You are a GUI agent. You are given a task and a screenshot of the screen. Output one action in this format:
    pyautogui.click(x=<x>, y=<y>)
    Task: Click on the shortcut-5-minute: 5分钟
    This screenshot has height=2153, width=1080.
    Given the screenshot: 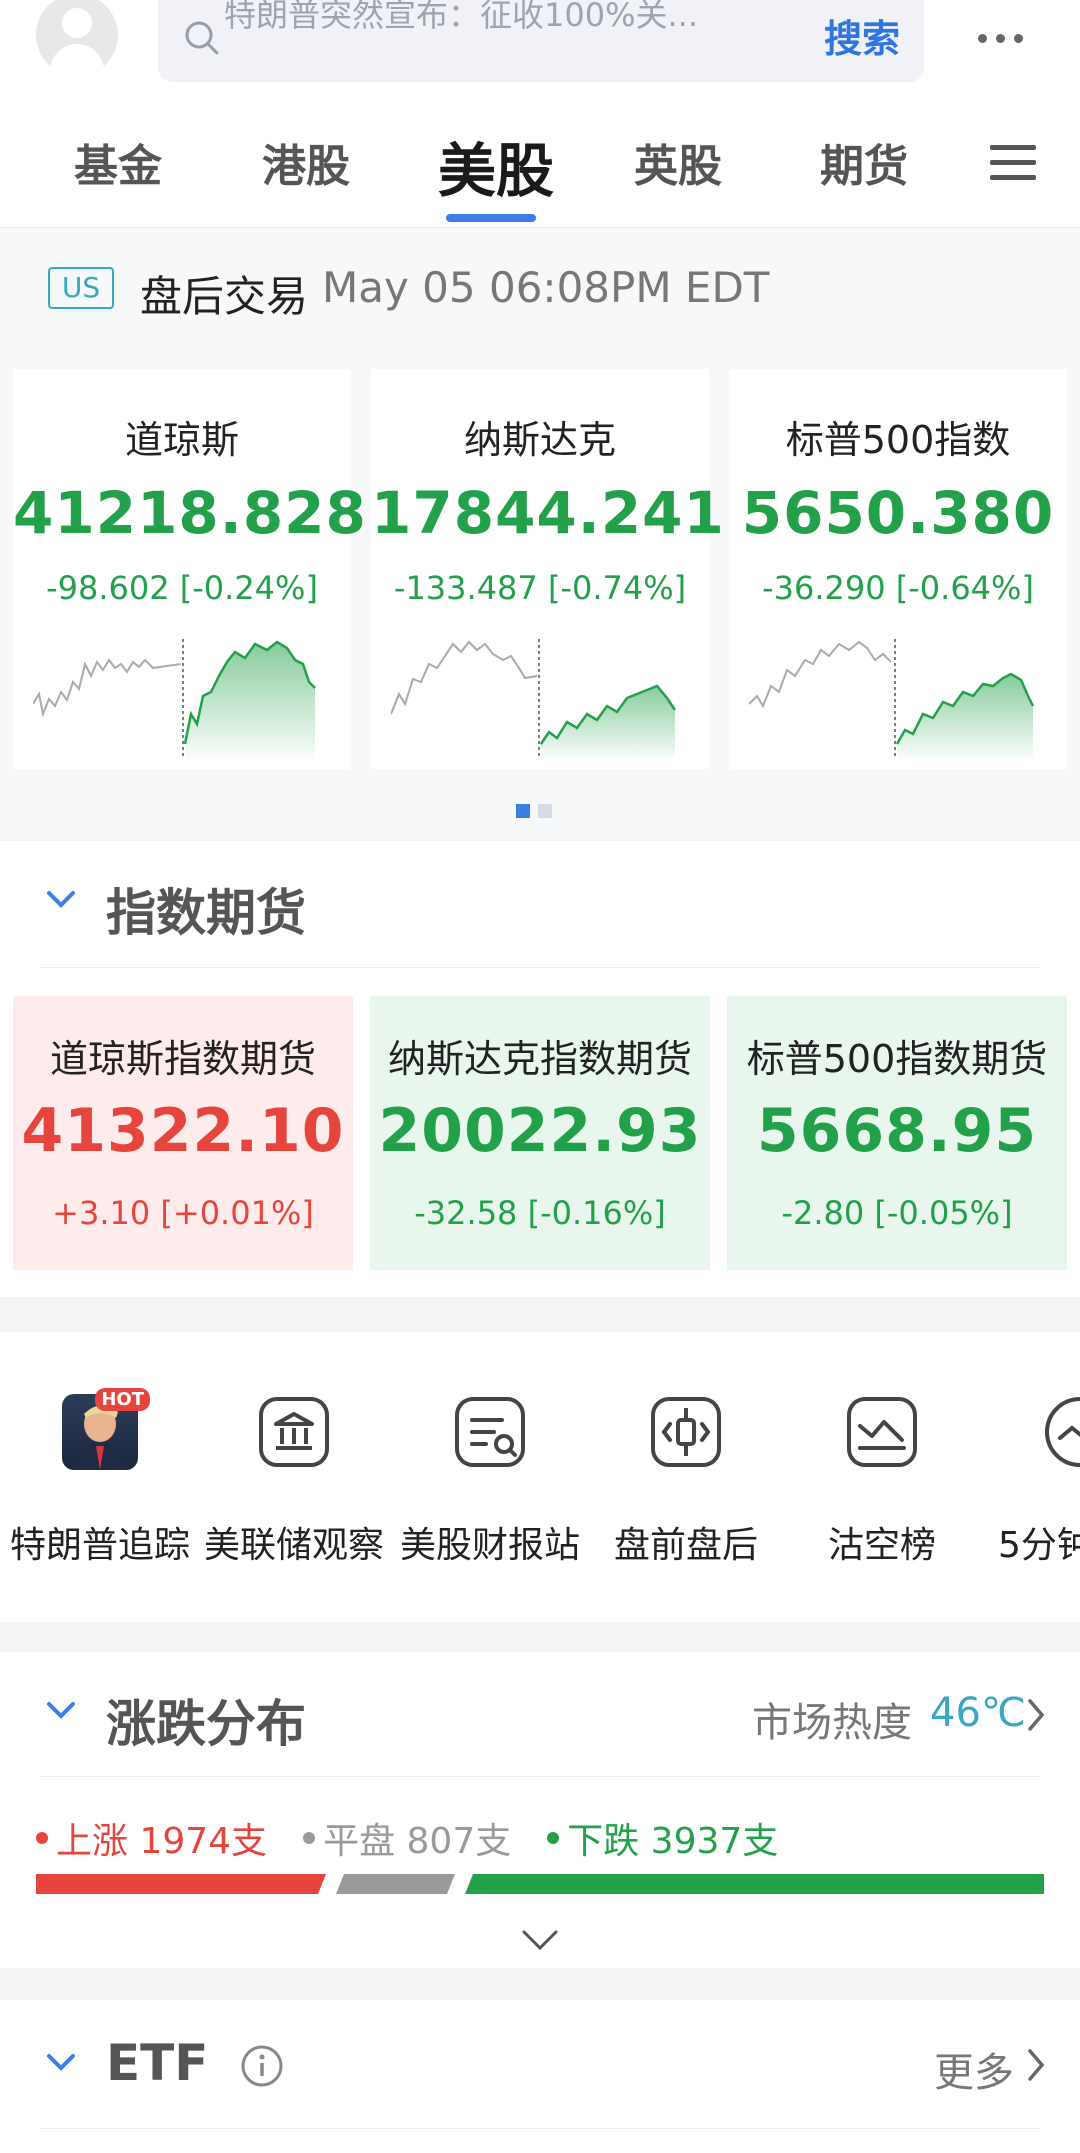 What is the action you would take?
    pyautogui.click(x=1029, y=1481)
    